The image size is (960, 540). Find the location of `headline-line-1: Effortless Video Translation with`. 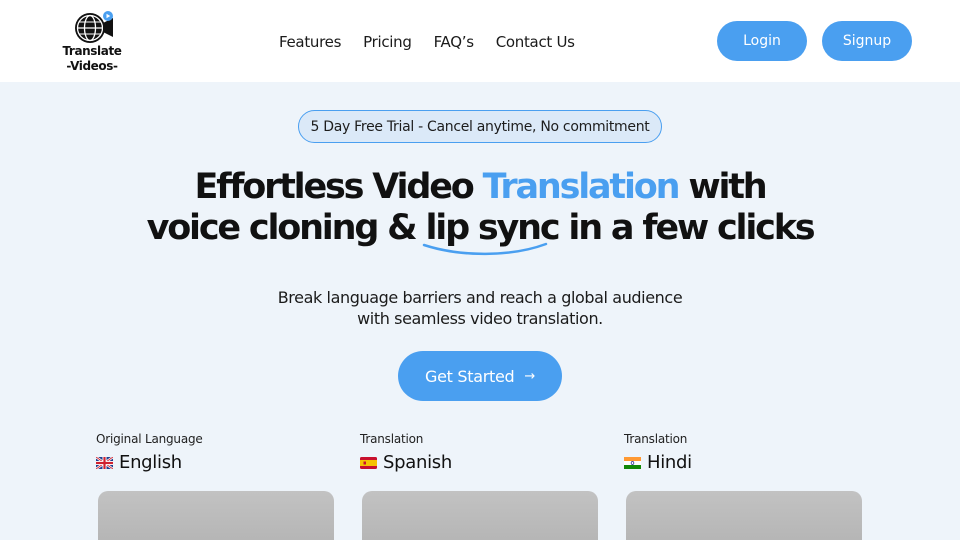

headline-line-1: Effortless Video Translation with is located at coordinates (480, 187).